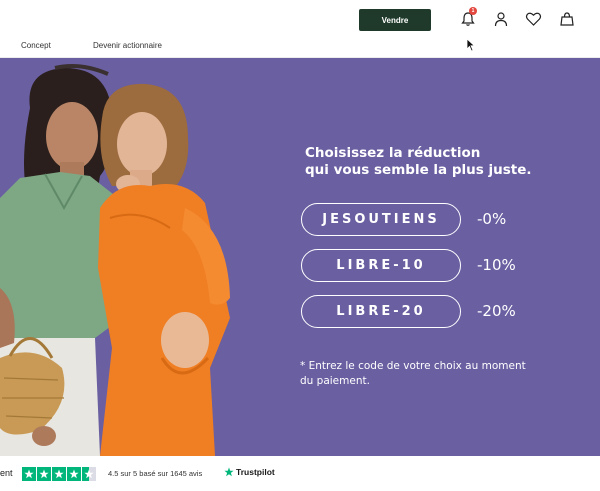 This screenshot has height=491, width=600. I want to click on discount-option: LIBRE-20 -20%, so click(421, 311).